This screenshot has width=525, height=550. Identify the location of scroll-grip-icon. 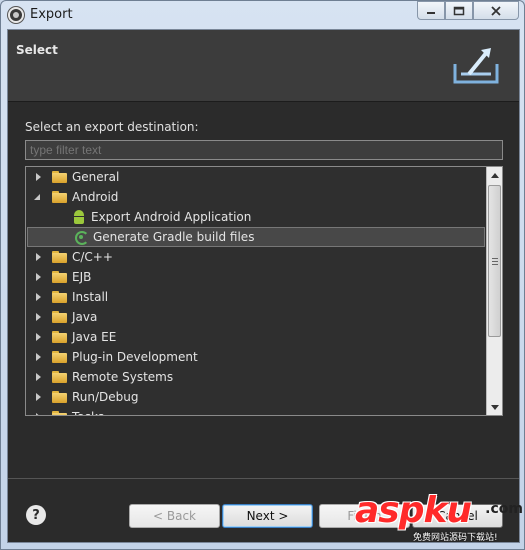
(495, 261).